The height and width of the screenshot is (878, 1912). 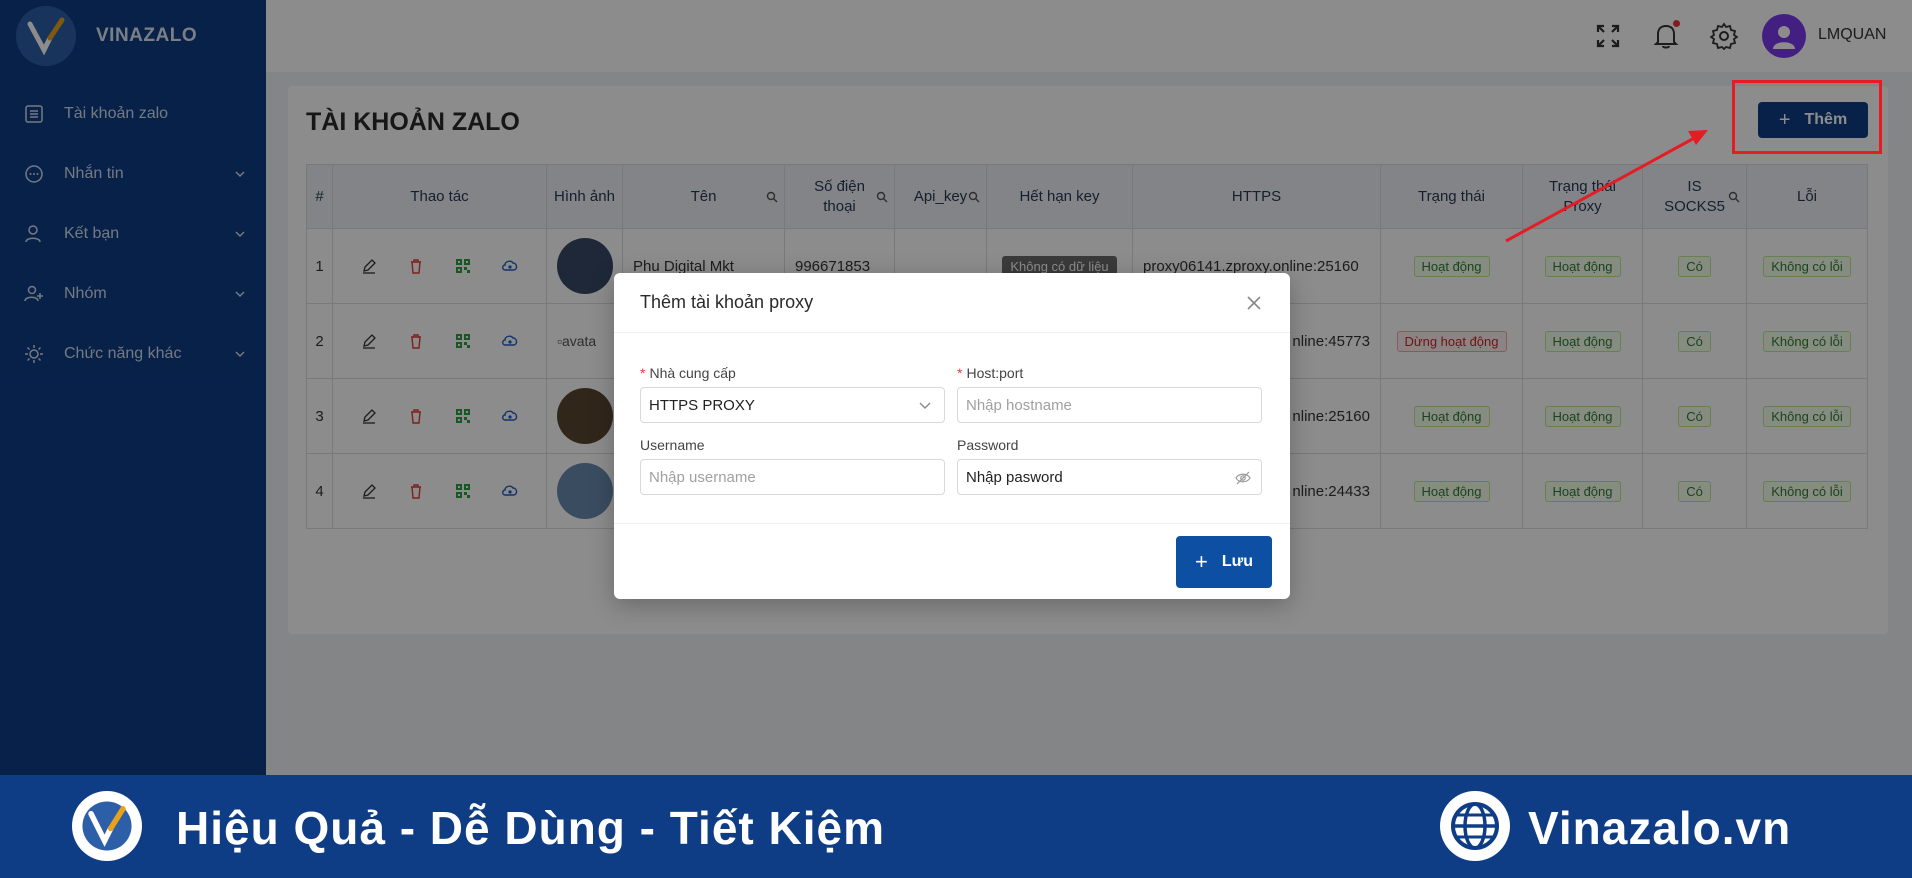 What do you see at coordinates (1243, 478) in the screenshot?
I see `eye-invisible-icon` at bounding box center [1243, 478].